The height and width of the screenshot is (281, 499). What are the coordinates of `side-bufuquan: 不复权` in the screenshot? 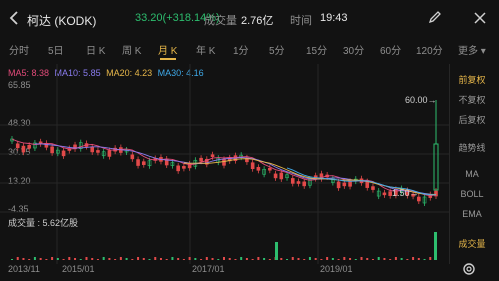 It's located at (472, 99).